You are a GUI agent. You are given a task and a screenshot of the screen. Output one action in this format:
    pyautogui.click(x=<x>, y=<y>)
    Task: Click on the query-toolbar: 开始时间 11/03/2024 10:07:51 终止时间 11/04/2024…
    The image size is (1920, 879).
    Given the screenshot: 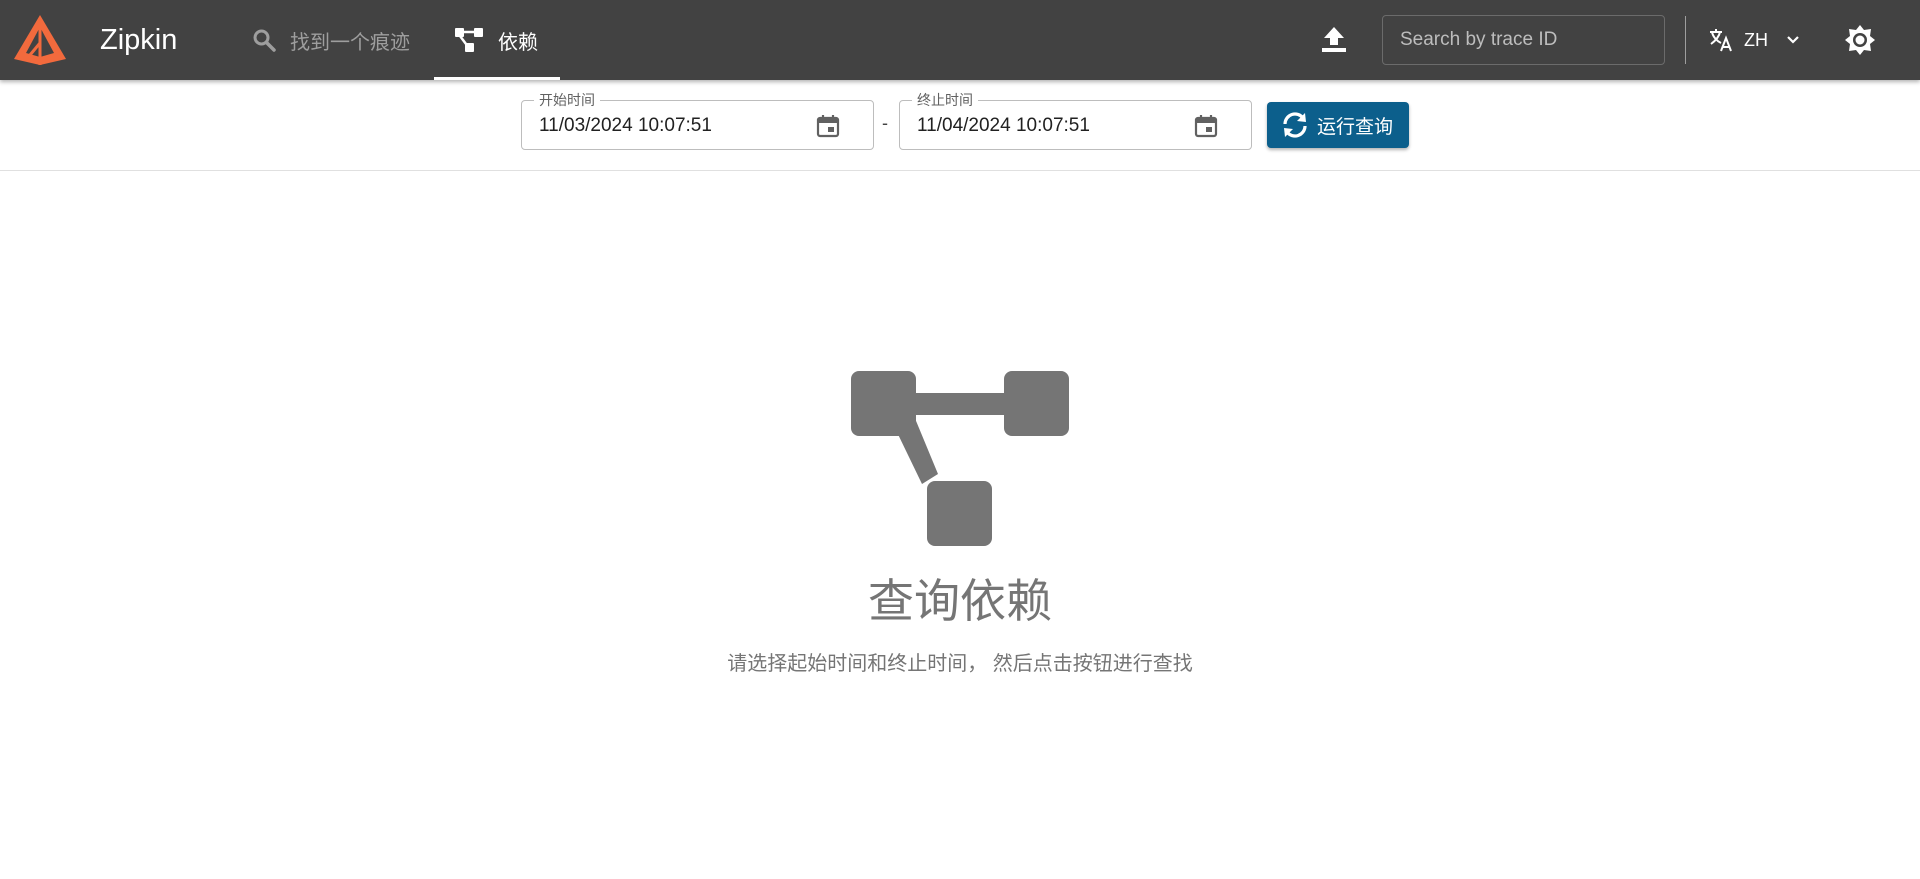 What is the action you would take?
    pyautogui.click(x=960, y=125)
    